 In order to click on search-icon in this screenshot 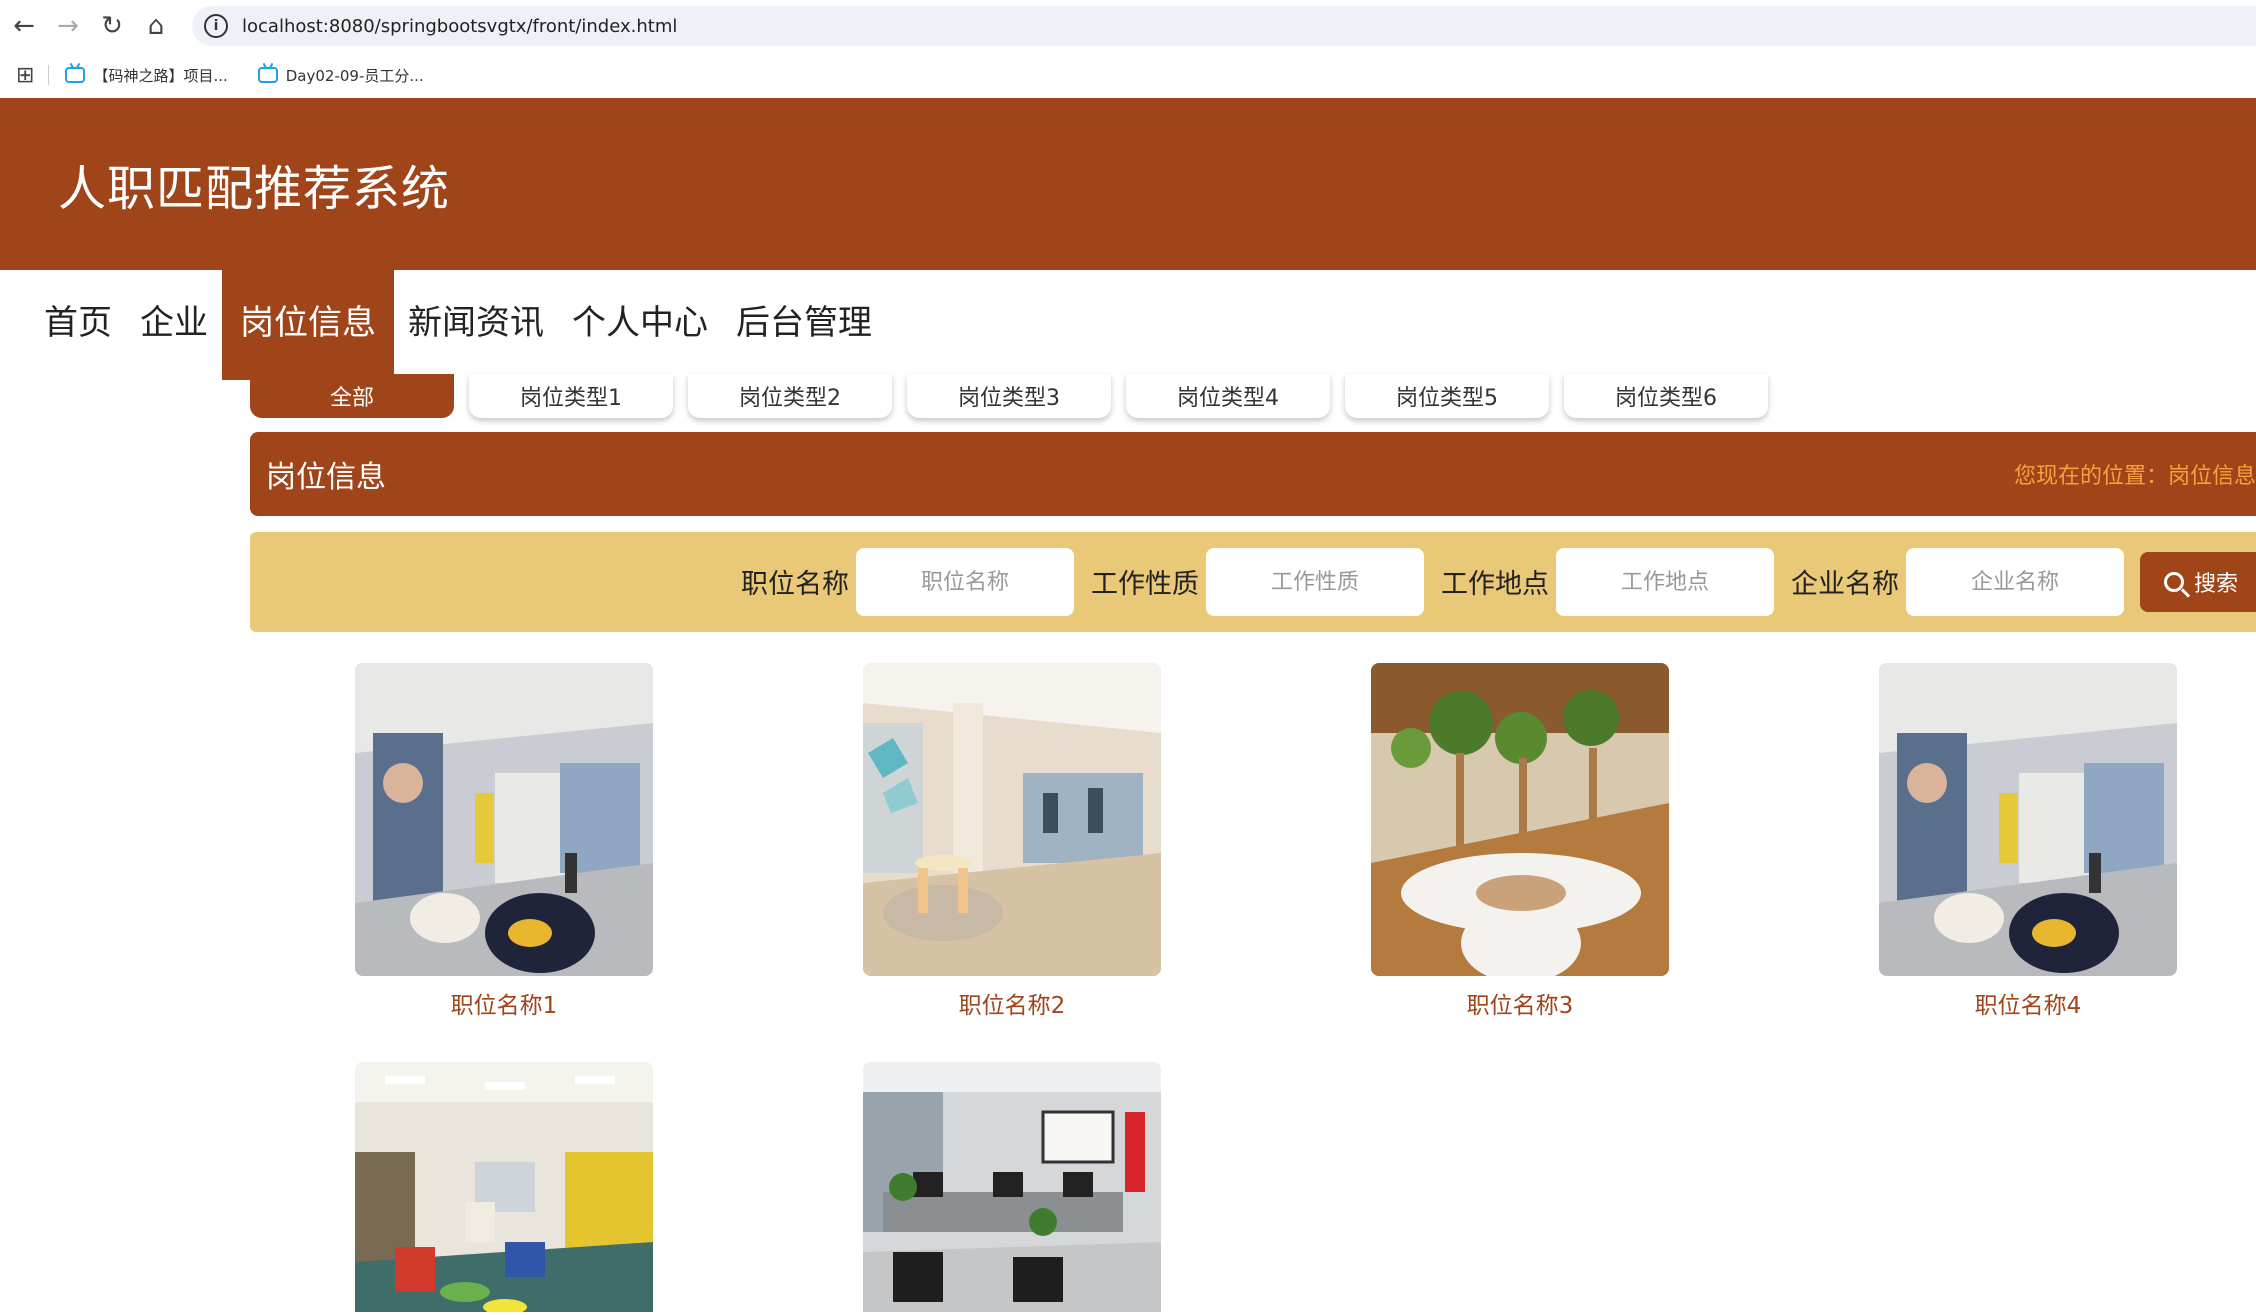, I will do `click(2174, 582)`.